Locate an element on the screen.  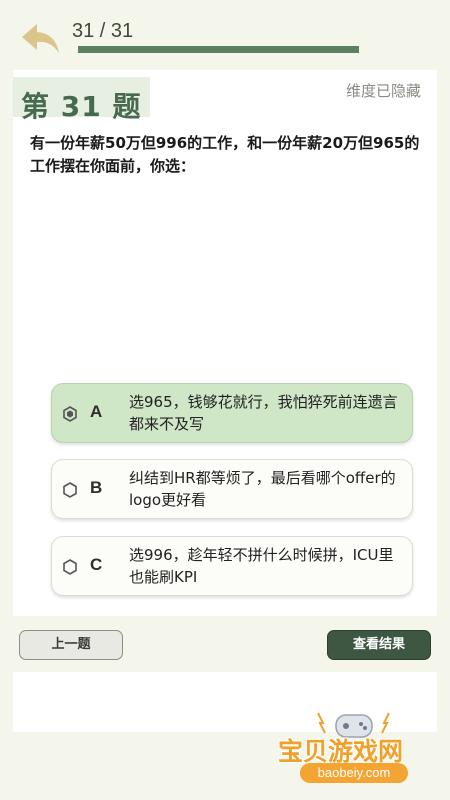
option-b: B 纠结到HR都等烦了，最后看哪个offer的logo更好看 is located at coordinates (232, 489).